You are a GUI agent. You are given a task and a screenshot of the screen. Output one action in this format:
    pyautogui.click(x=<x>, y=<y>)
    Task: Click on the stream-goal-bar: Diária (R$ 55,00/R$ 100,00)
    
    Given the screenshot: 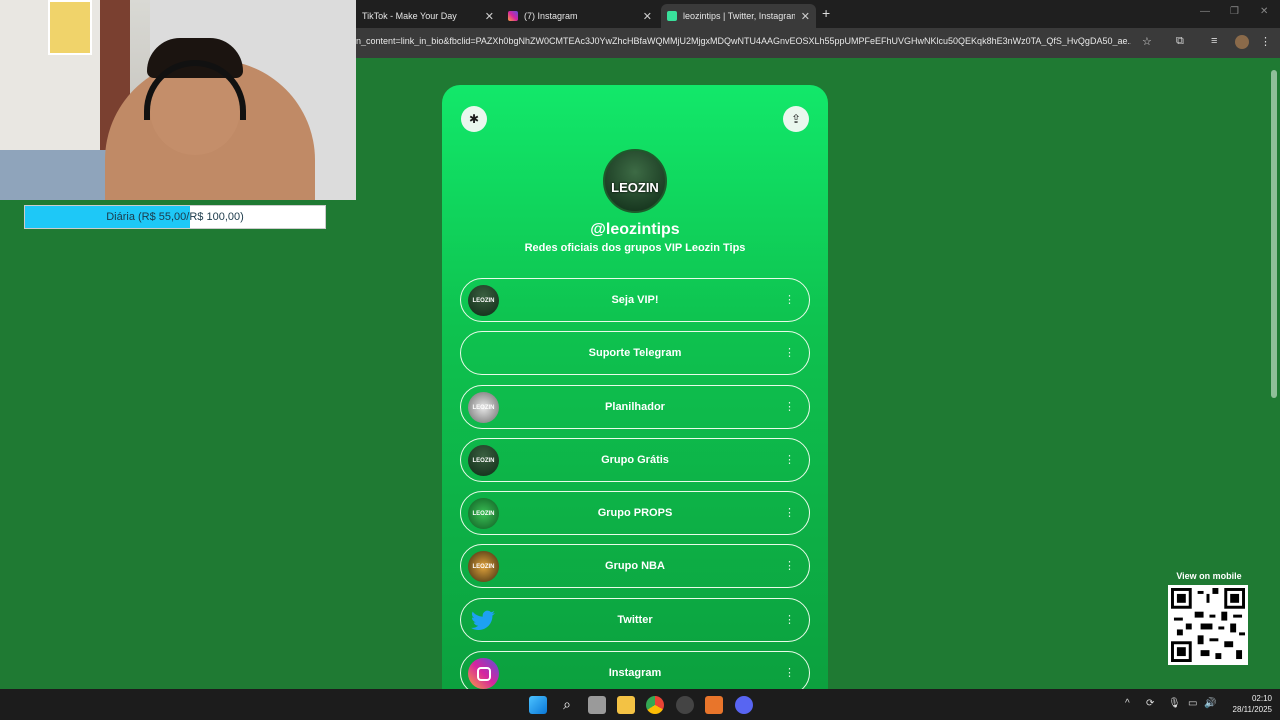 What is the action you would take?
    pyautogui.click(x=175, y=217)
    